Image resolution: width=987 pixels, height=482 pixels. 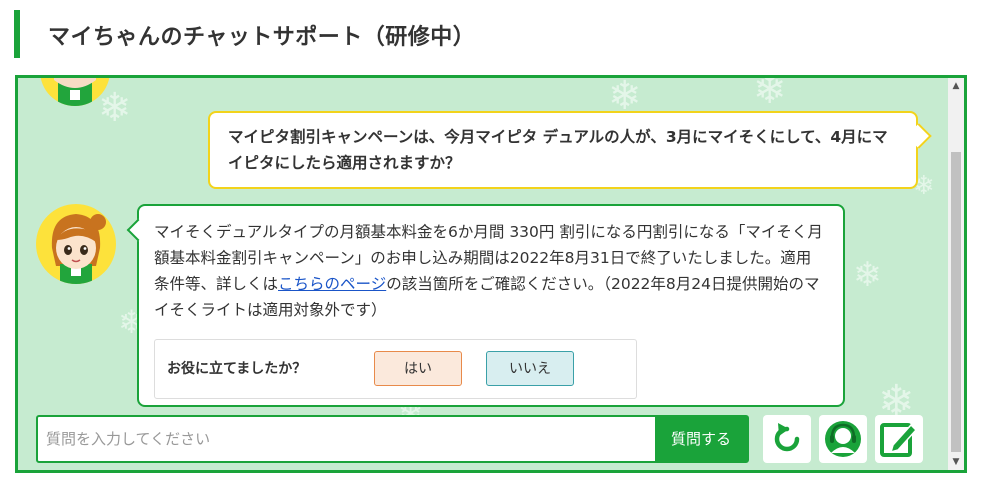 What do you see at coordinates (956, 86) in the screenshot?
I see `scroll-up-arrow-icon: ▲` at bounding box center [956, 86].